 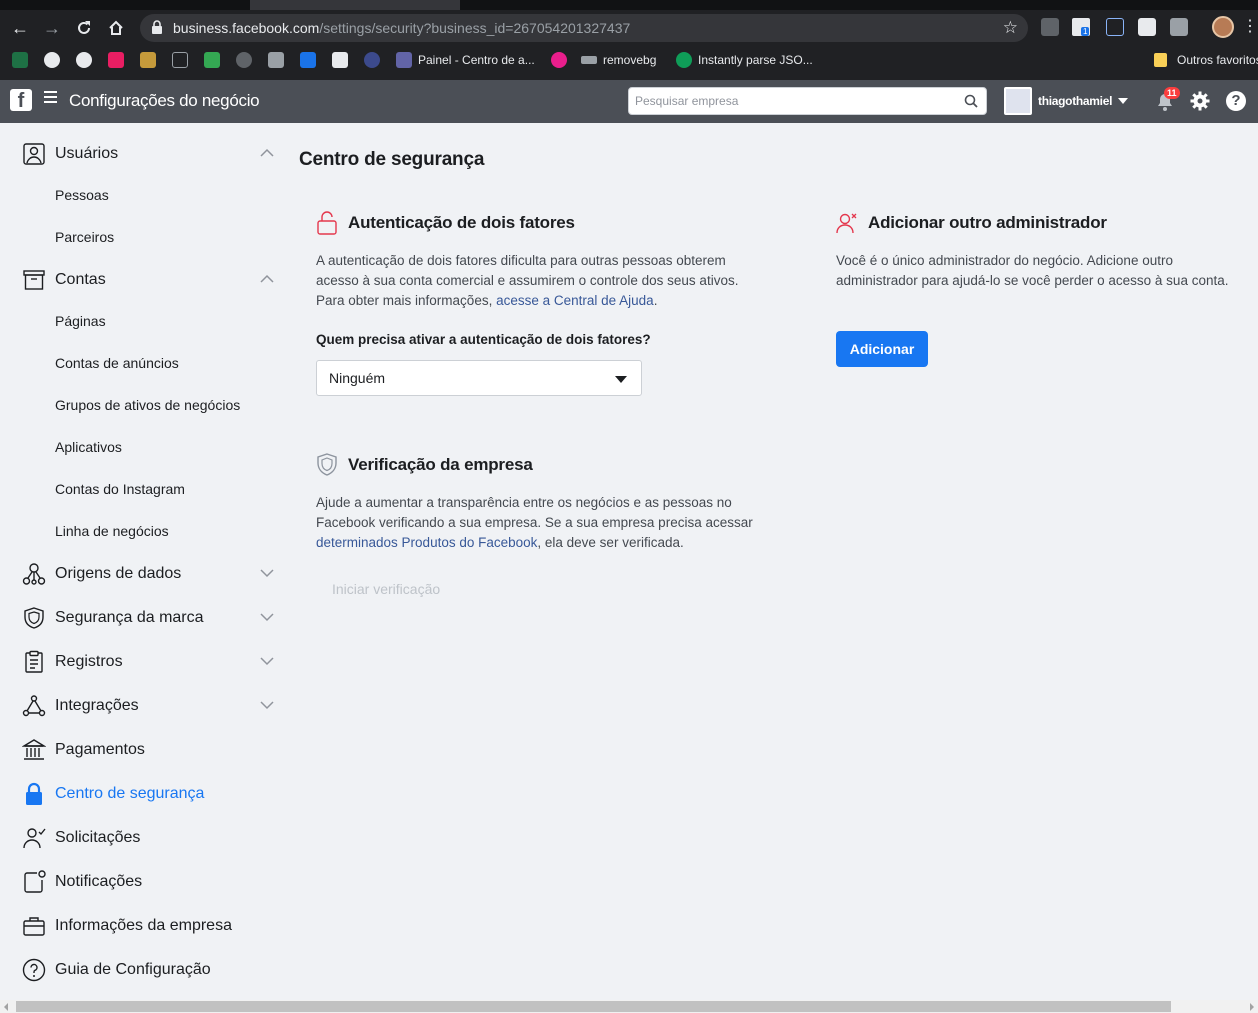 What do you see at coordinates (1252, 1007) in the screenshot?
I see `scroll-right-icon` at bounding box center [1252, 1007].